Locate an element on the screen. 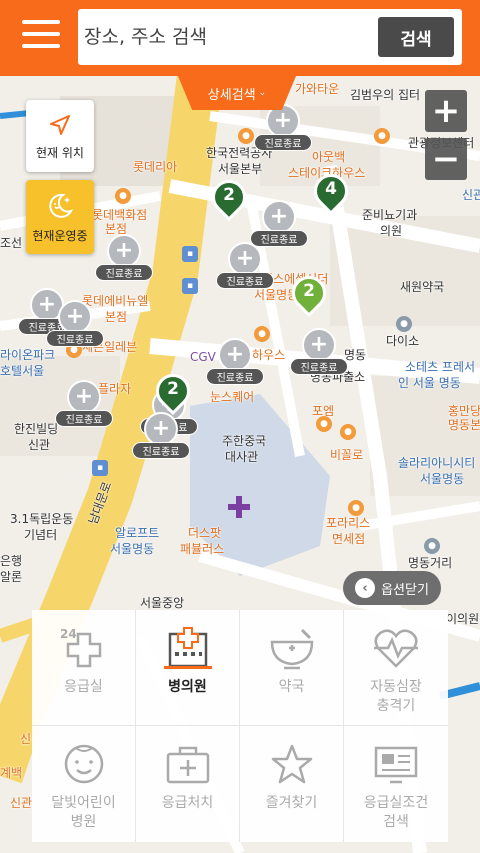 This screenshot has height=853, width=480. map-label: 더스팟 is located at coordinates (205, 533).